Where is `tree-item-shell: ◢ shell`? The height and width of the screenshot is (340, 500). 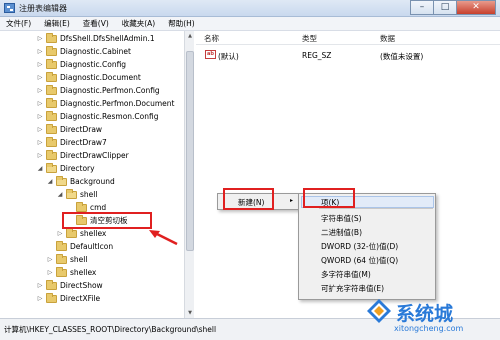
tree-item-shell: ◢ shell is located at coordinates (76, 194).